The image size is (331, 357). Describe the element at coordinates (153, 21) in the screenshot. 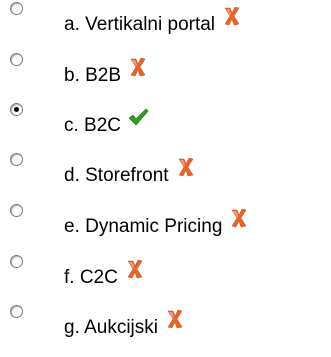

I see `option-label: a. Vertikalni portal` at that location.